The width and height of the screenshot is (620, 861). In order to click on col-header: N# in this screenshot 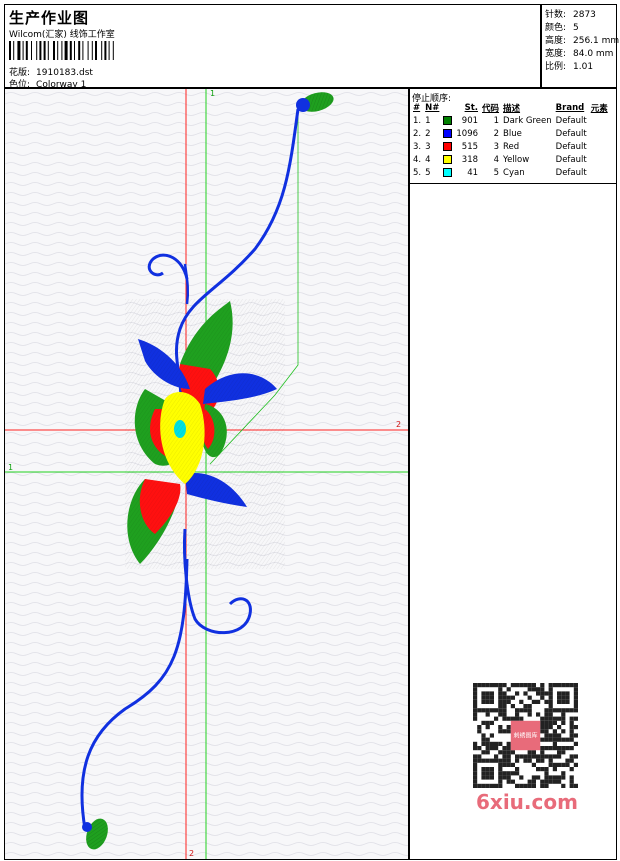, I will do `click(432, 107)`.